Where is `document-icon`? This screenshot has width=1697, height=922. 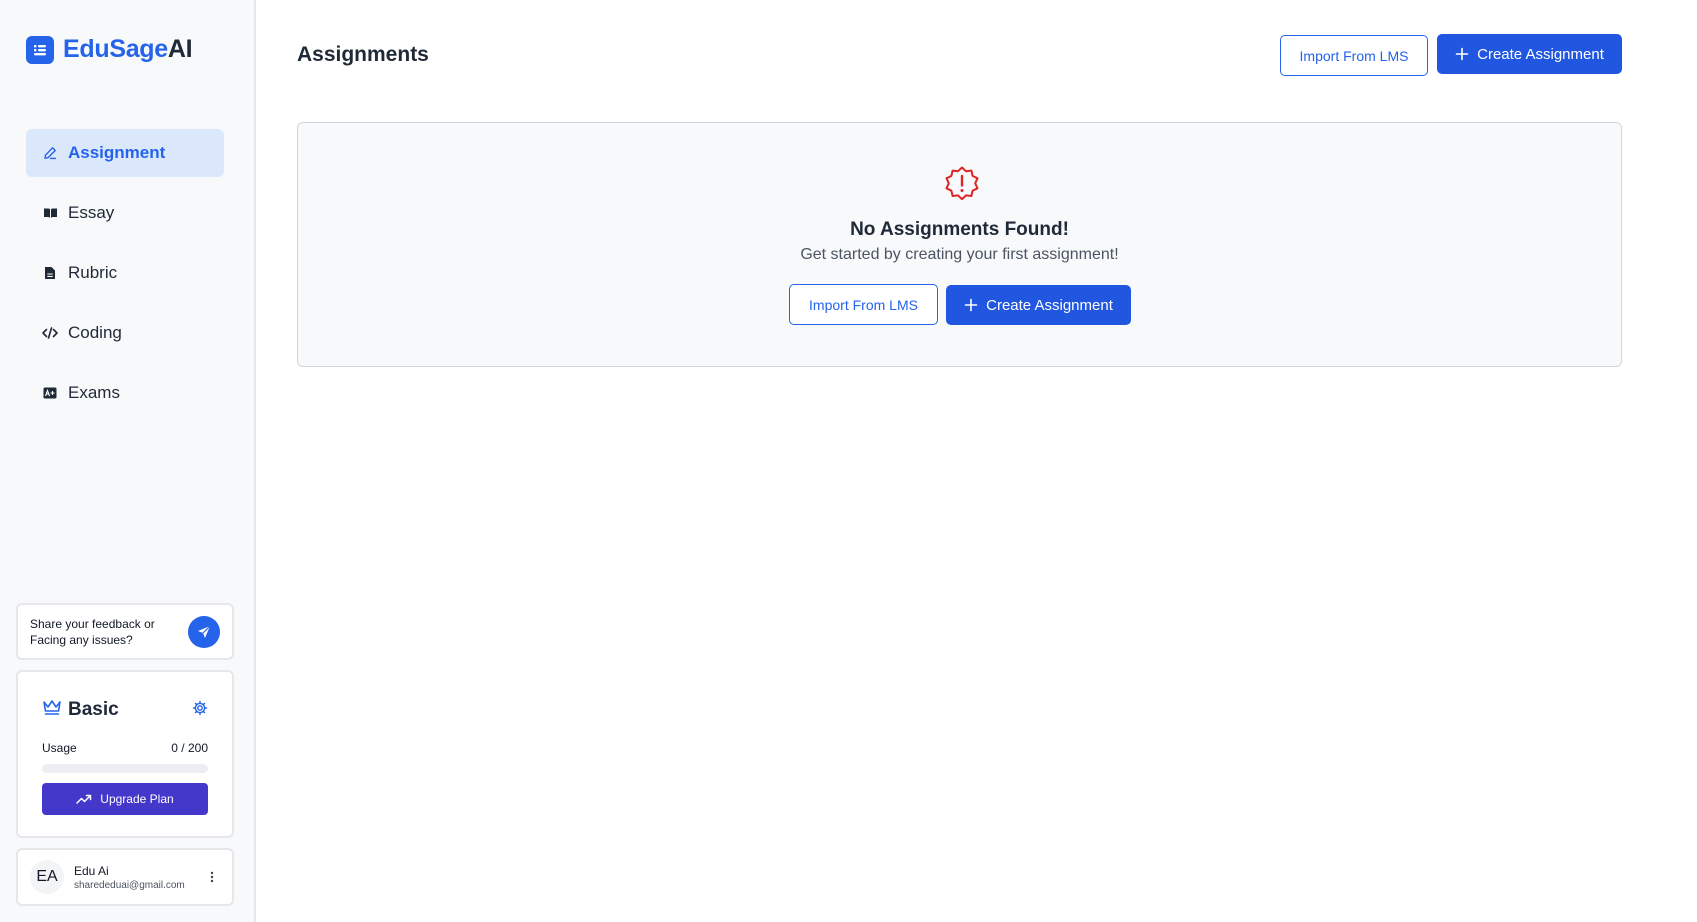
document-icon is located at coordinates (50, 273).